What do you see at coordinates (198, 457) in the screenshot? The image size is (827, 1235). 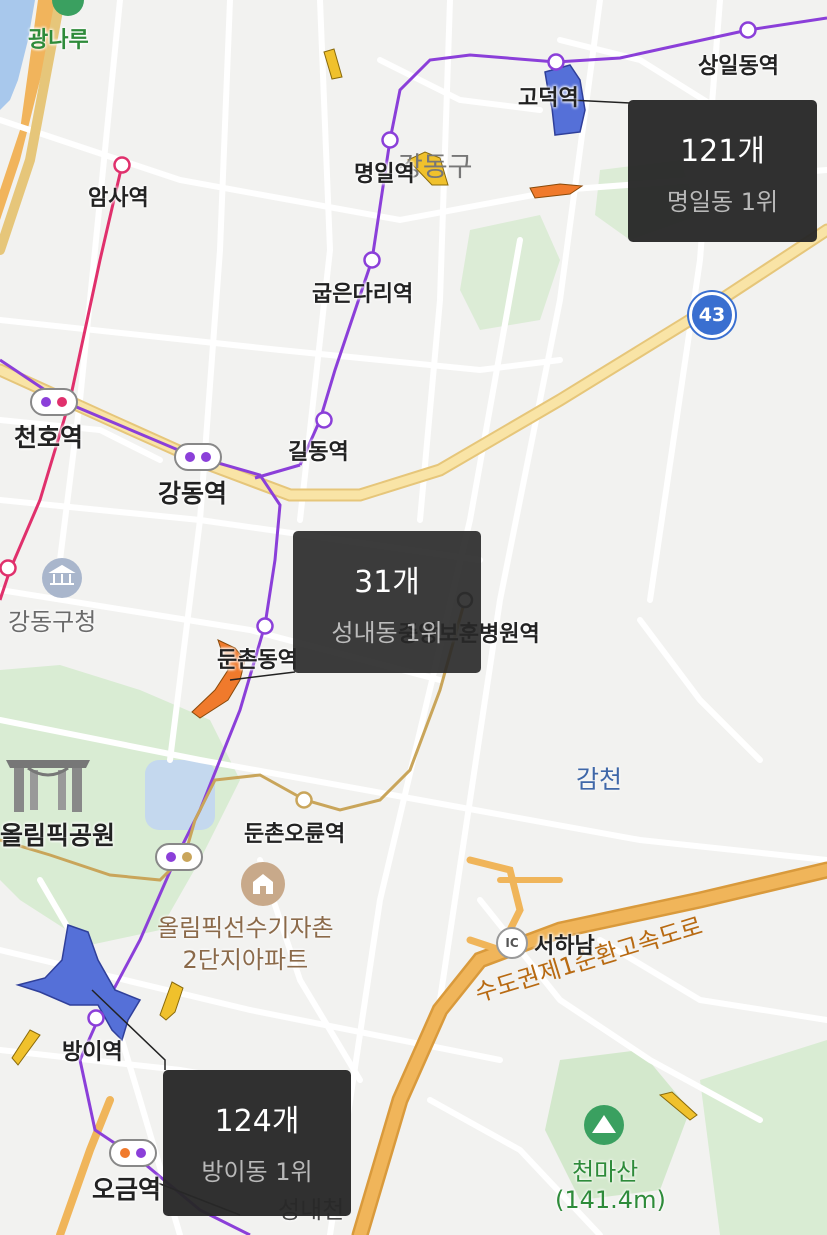 I see `transfer-station-gangdong` at bounding box center [198, 457].